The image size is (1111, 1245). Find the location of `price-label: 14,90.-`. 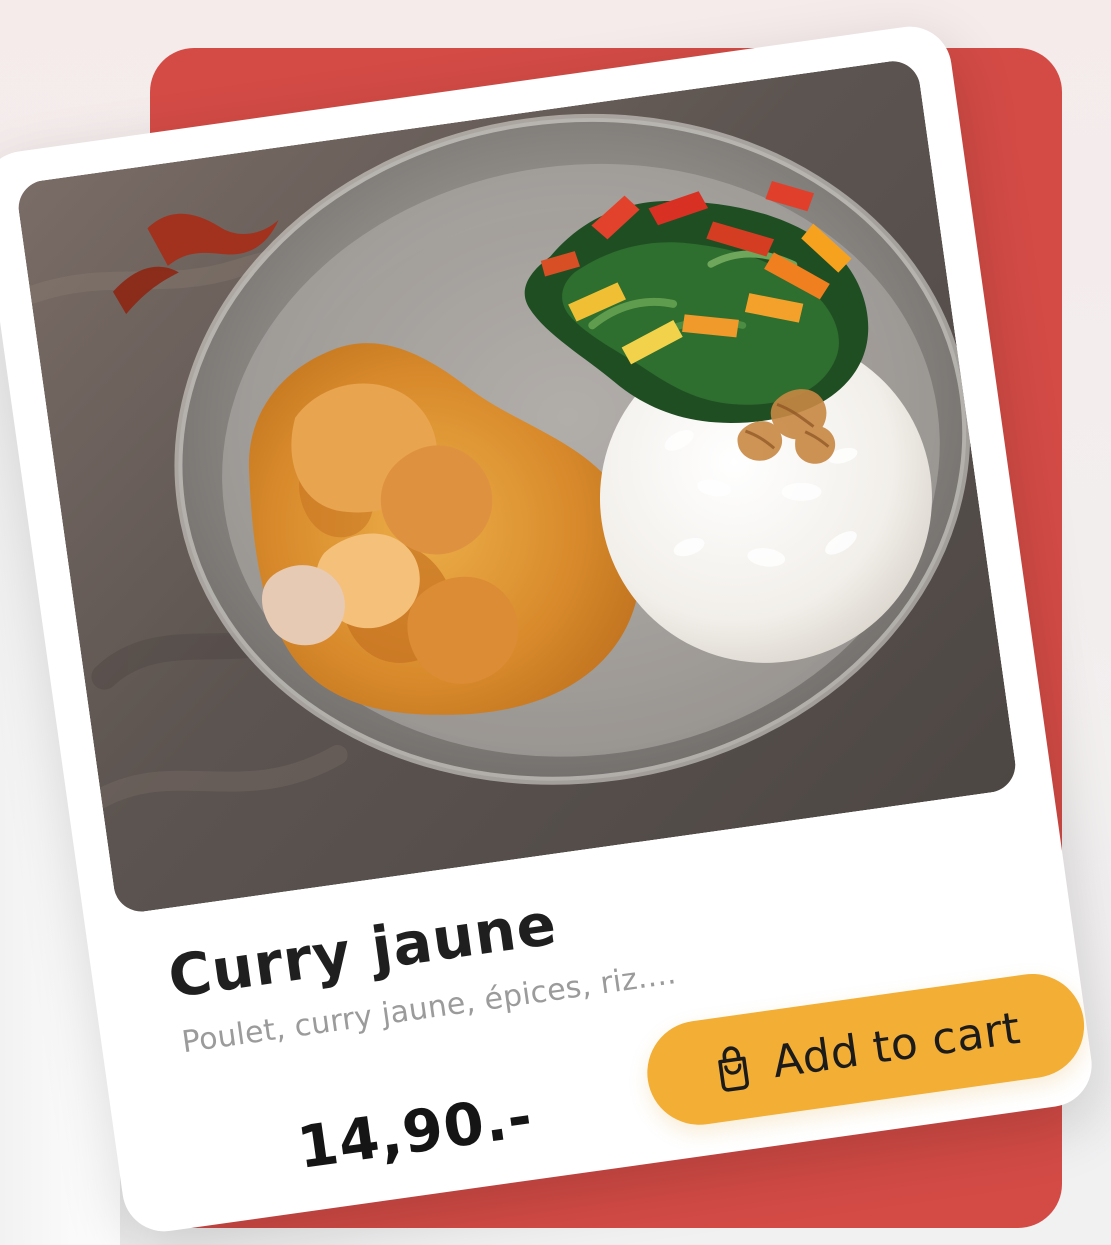

price-label: 14,90.- is located at coordinates (415, 1131).